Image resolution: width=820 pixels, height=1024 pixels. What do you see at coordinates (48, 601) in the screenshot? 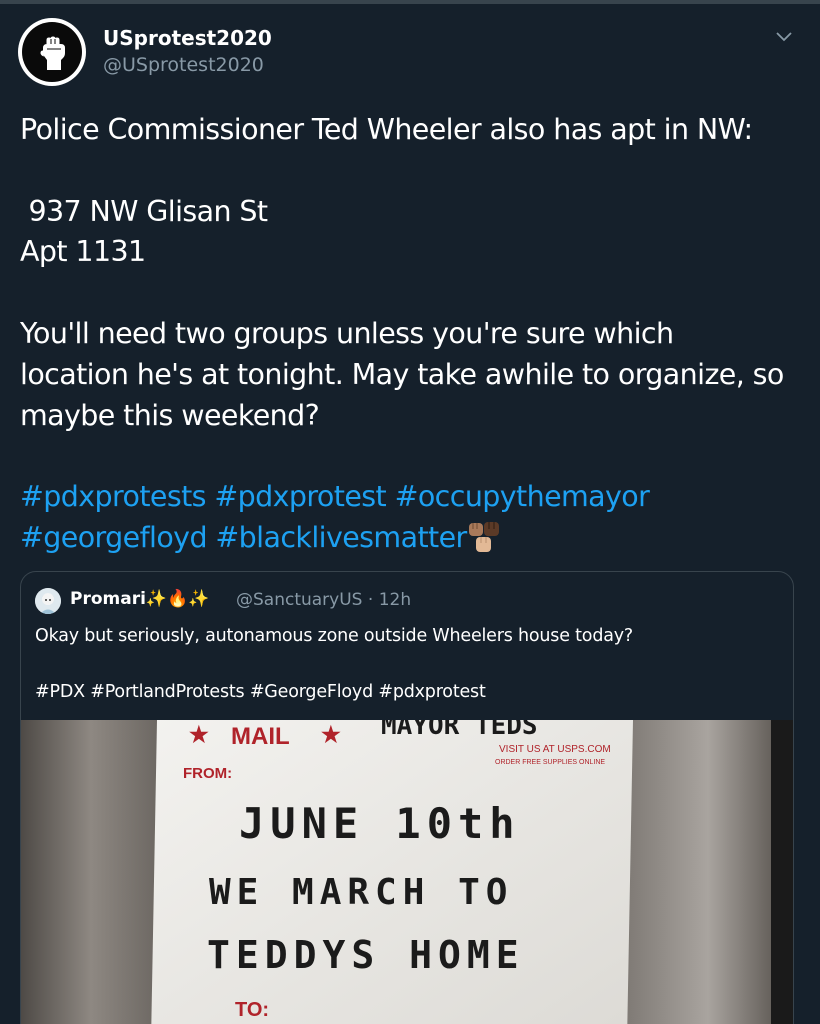
I see `quoted-author-avatar` at bounding box center [48, 601].